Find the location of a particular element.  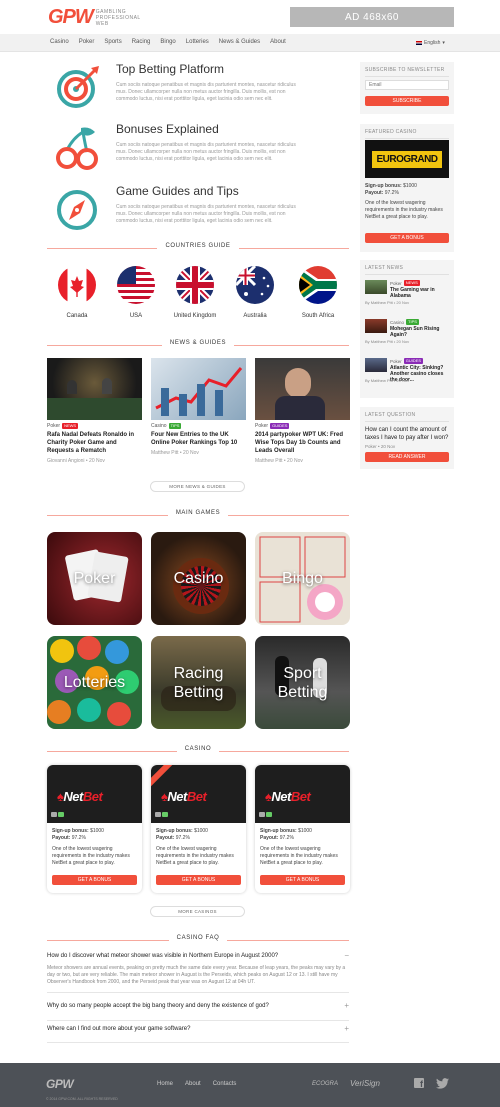

game-tile-bingo: Bingo is located at coordinates (302, 578).